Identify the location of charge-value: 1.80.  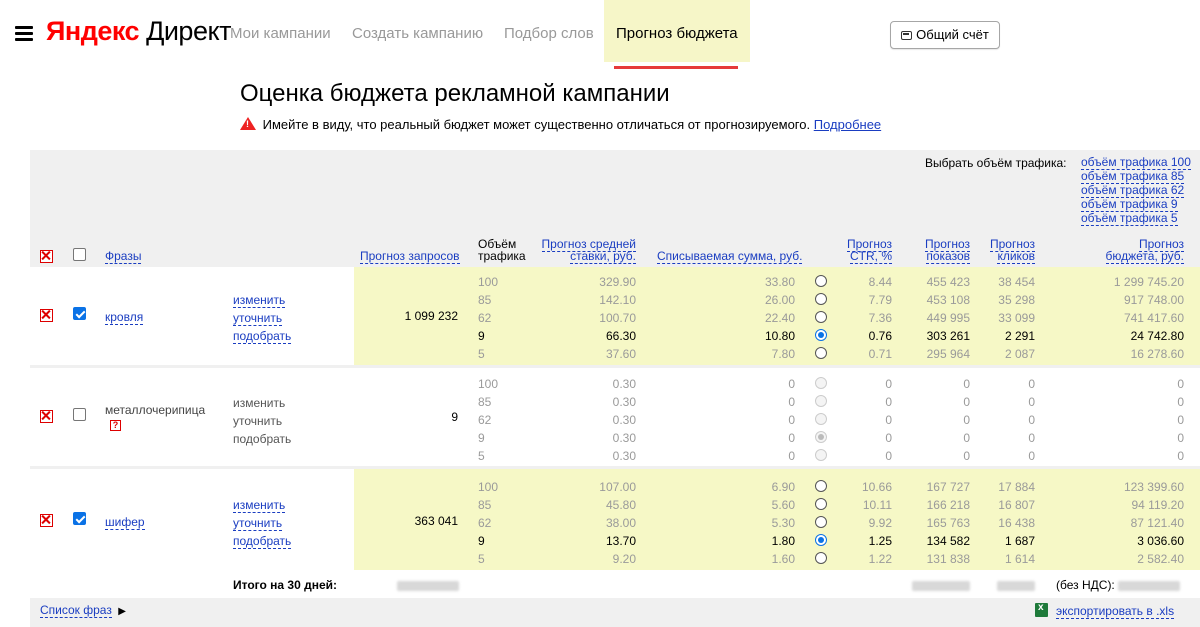
(783, 541).